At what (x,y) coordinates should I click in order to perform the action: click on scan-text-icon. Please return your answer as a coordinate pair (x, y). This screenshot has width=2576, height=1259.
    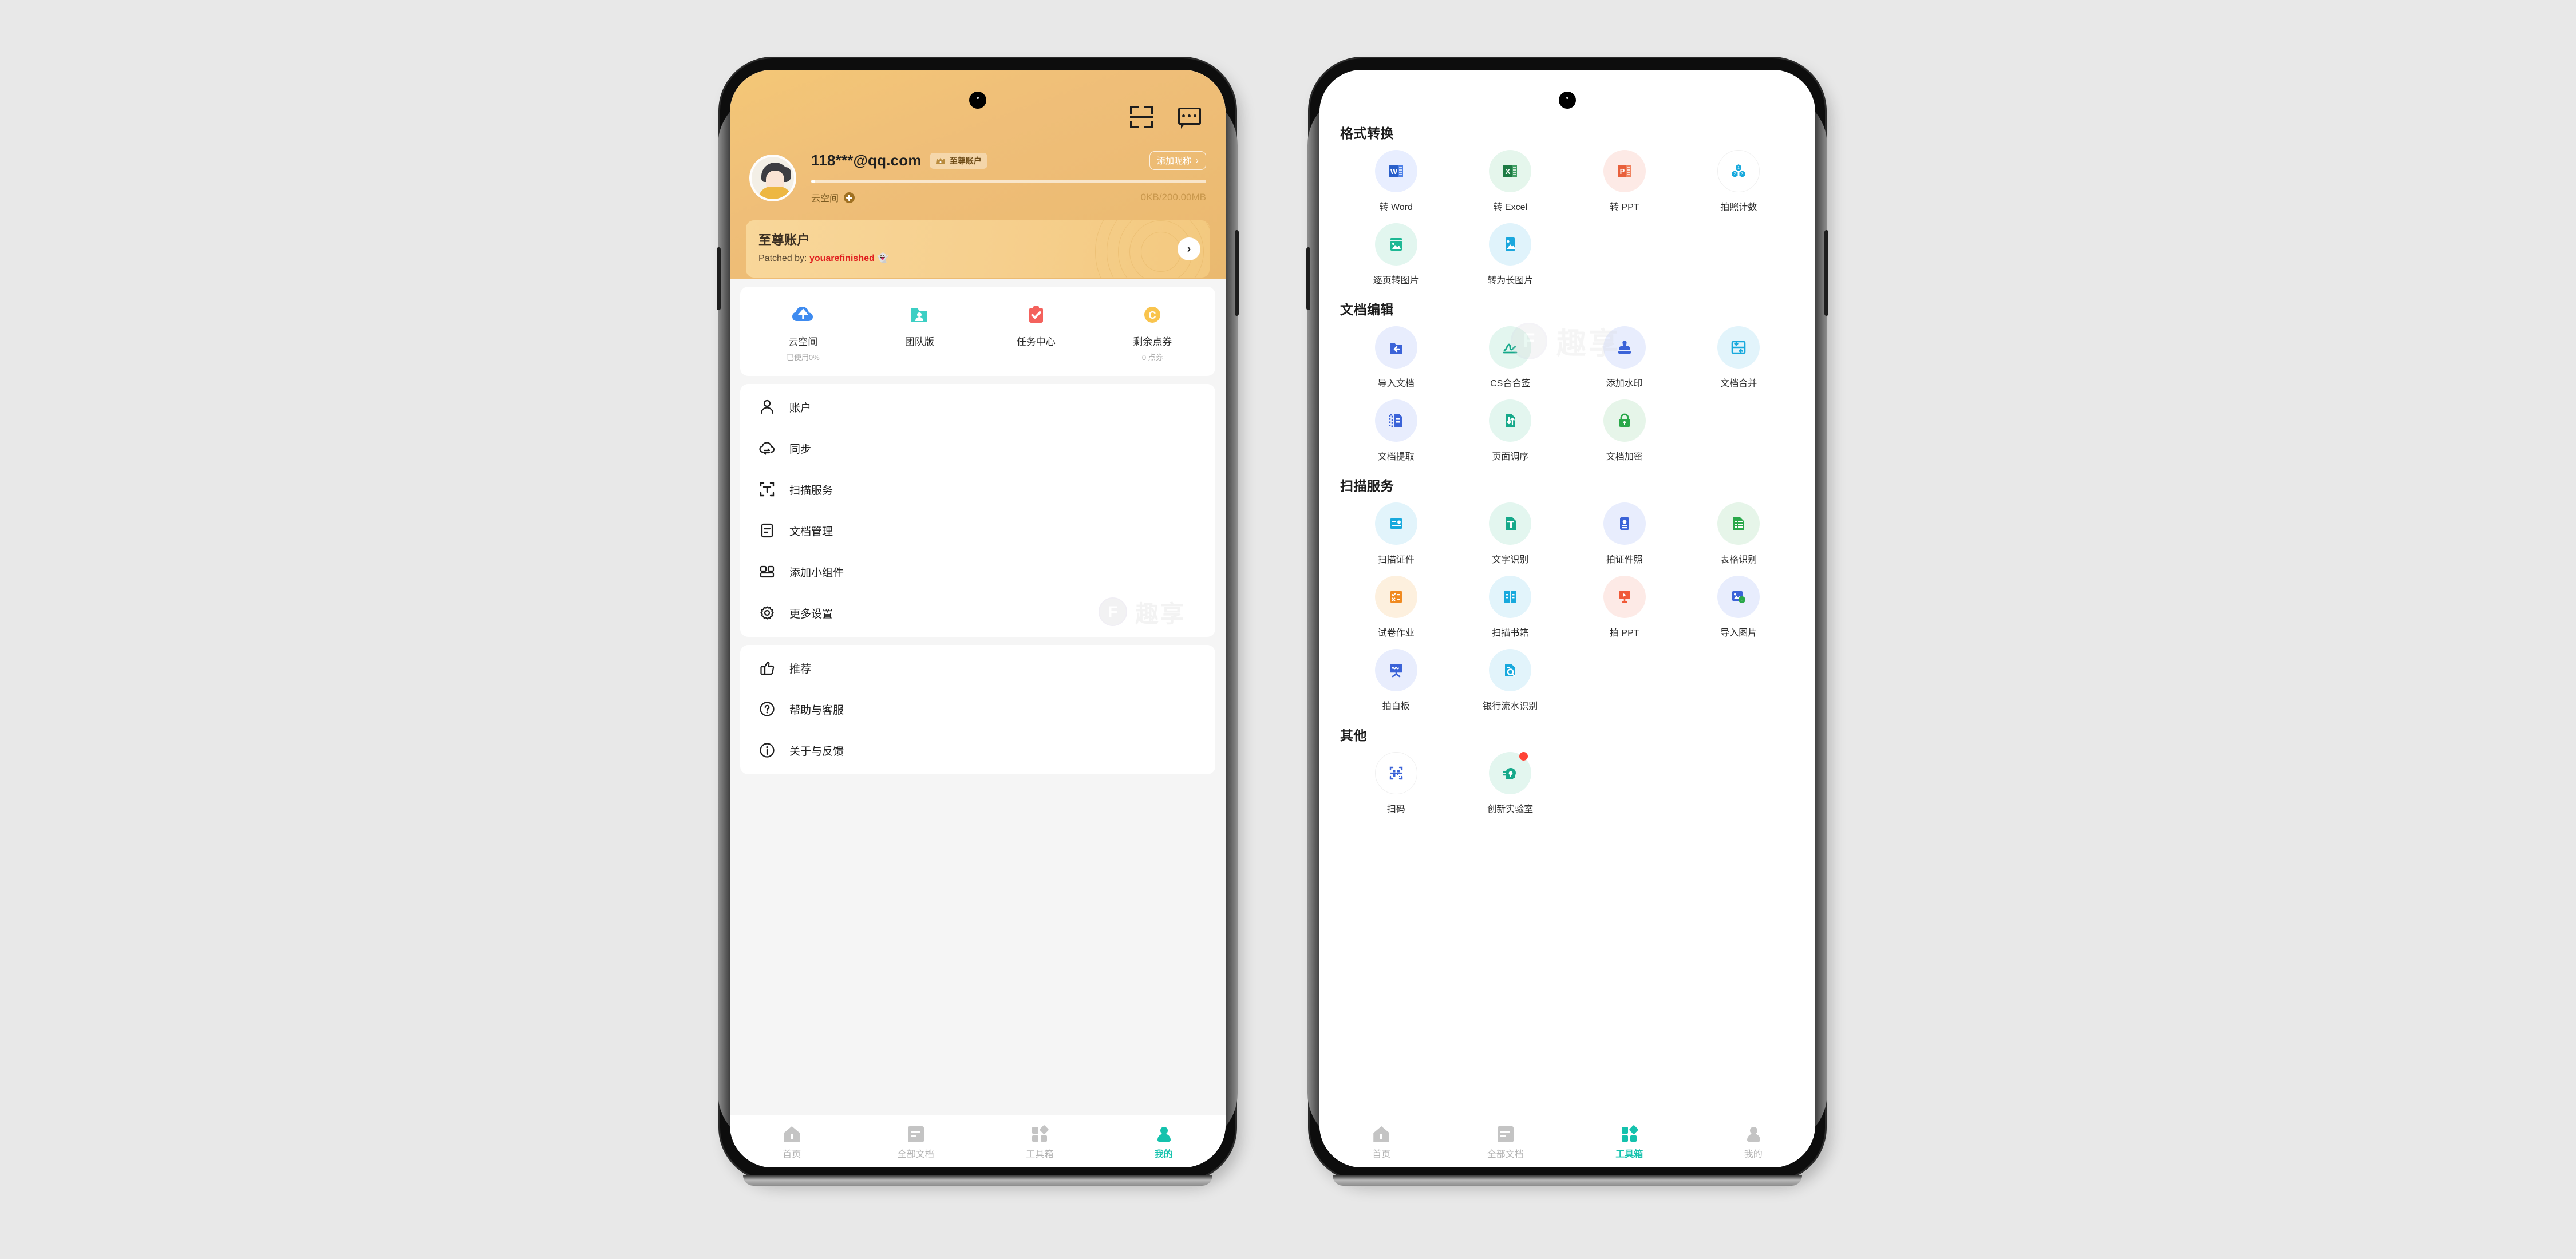
    Looking at the image, I should click on (767, 489).